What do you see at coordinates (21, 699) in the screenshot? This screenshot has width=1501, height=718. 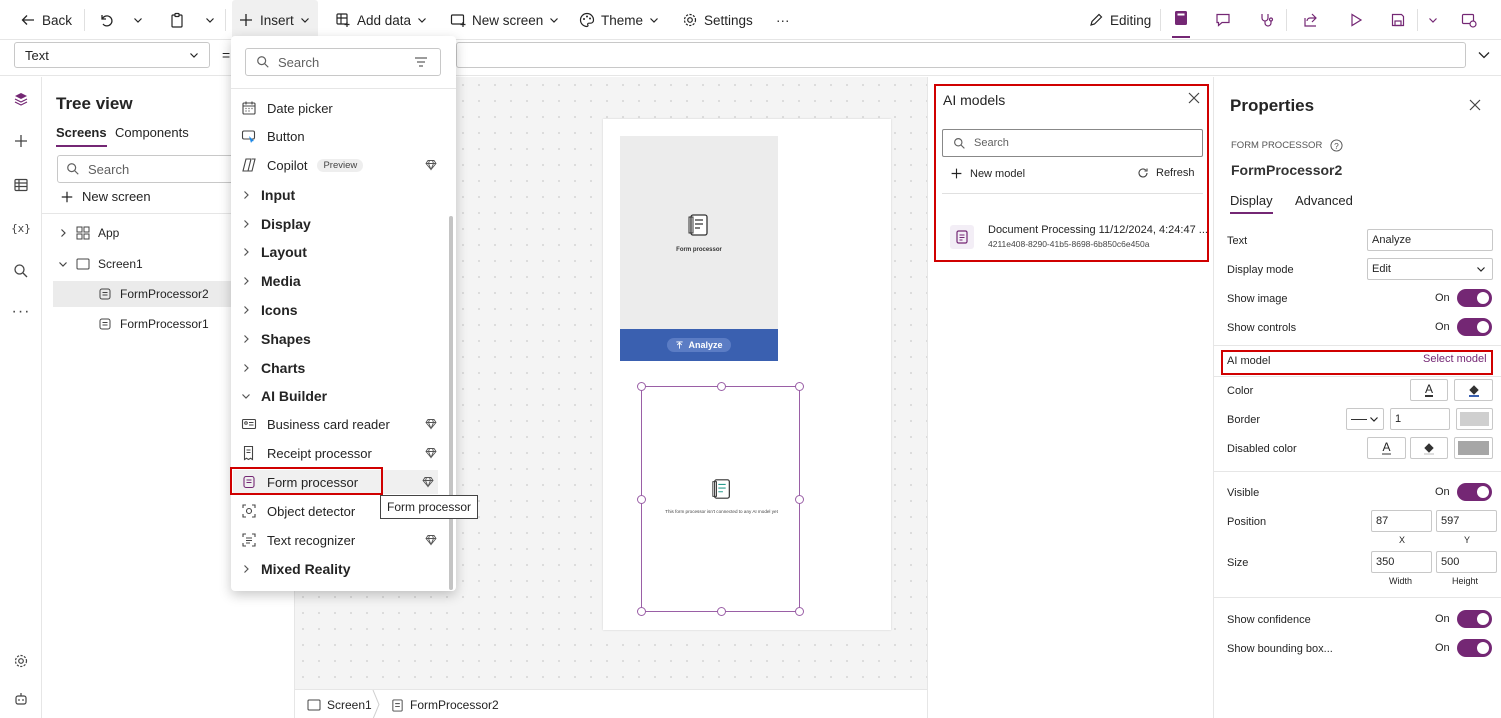 I see `virtual-agent-rail-button` at bounding box center [21, 699].